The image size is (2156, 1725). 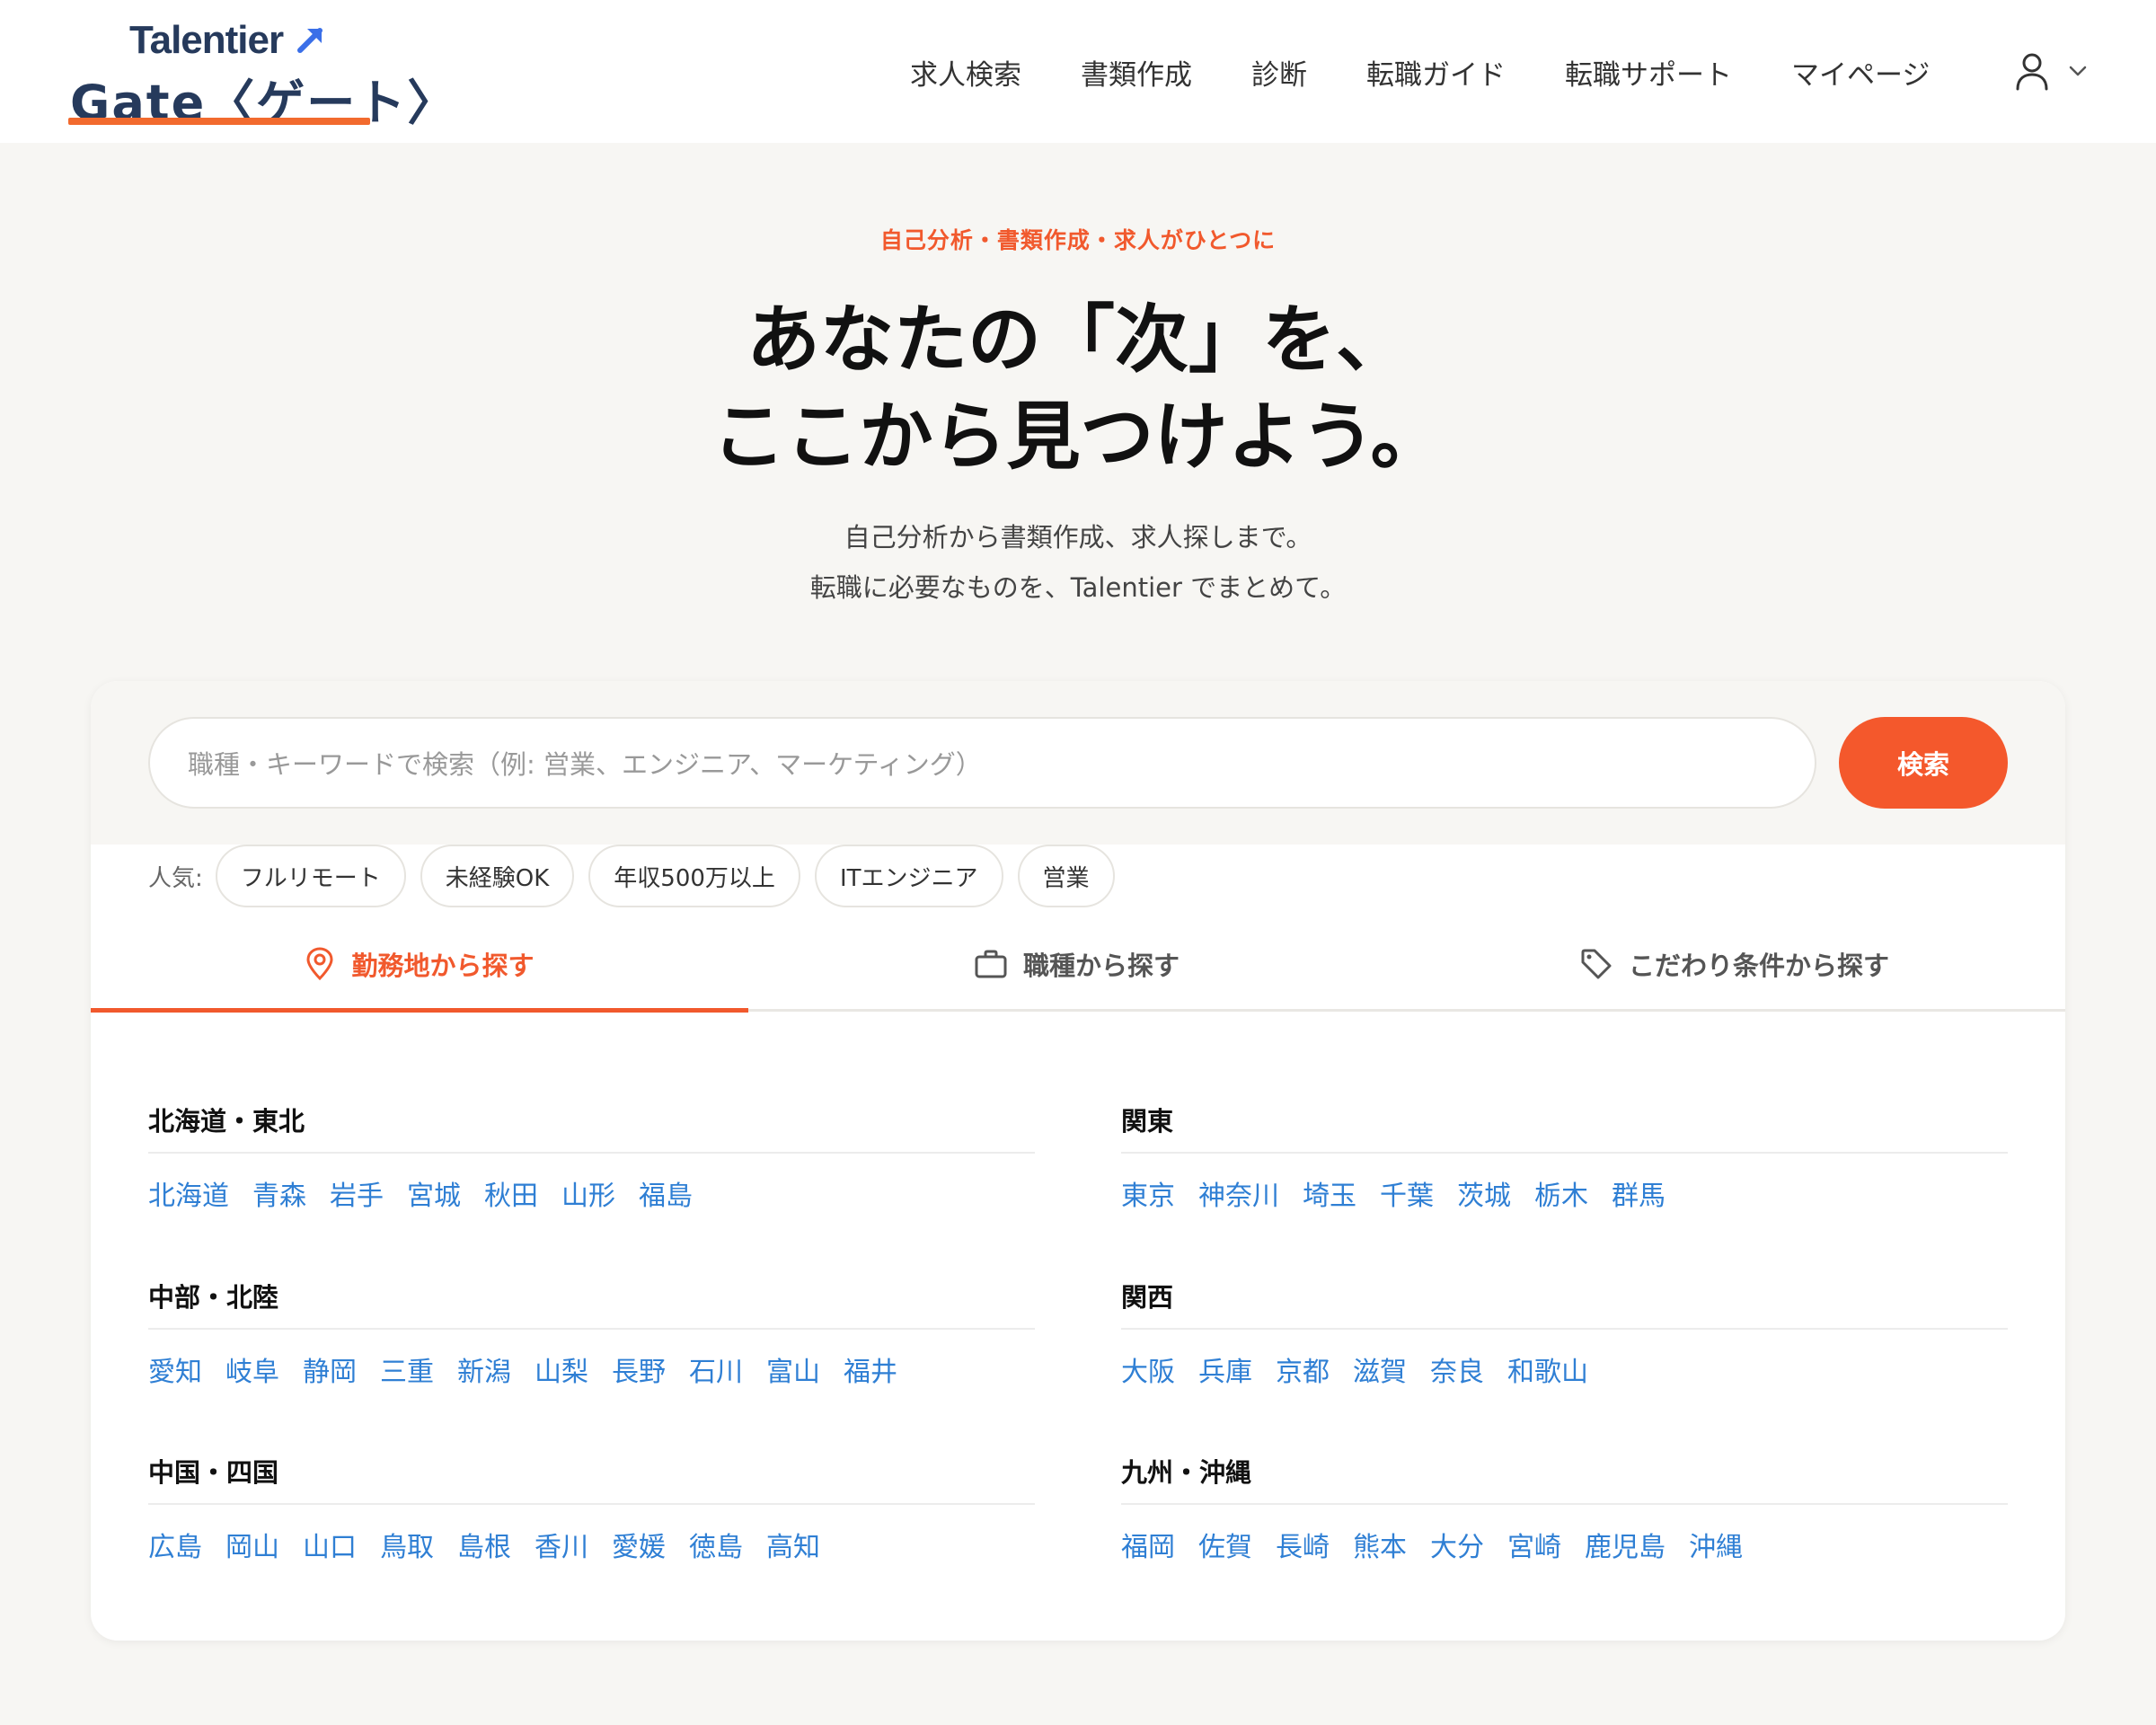 What do you see at coordinates (1380, 1544) in the screenshot?
I see `prefecture-link: 熊本` at bounding box center [1380, 1544].